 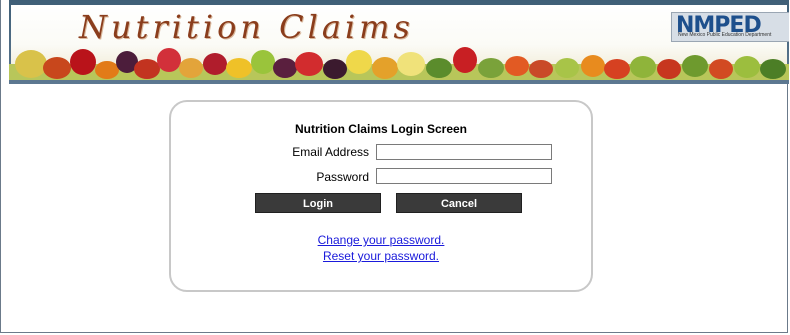 I want to click on email-label: Email Address, so click(x=330, y=152).